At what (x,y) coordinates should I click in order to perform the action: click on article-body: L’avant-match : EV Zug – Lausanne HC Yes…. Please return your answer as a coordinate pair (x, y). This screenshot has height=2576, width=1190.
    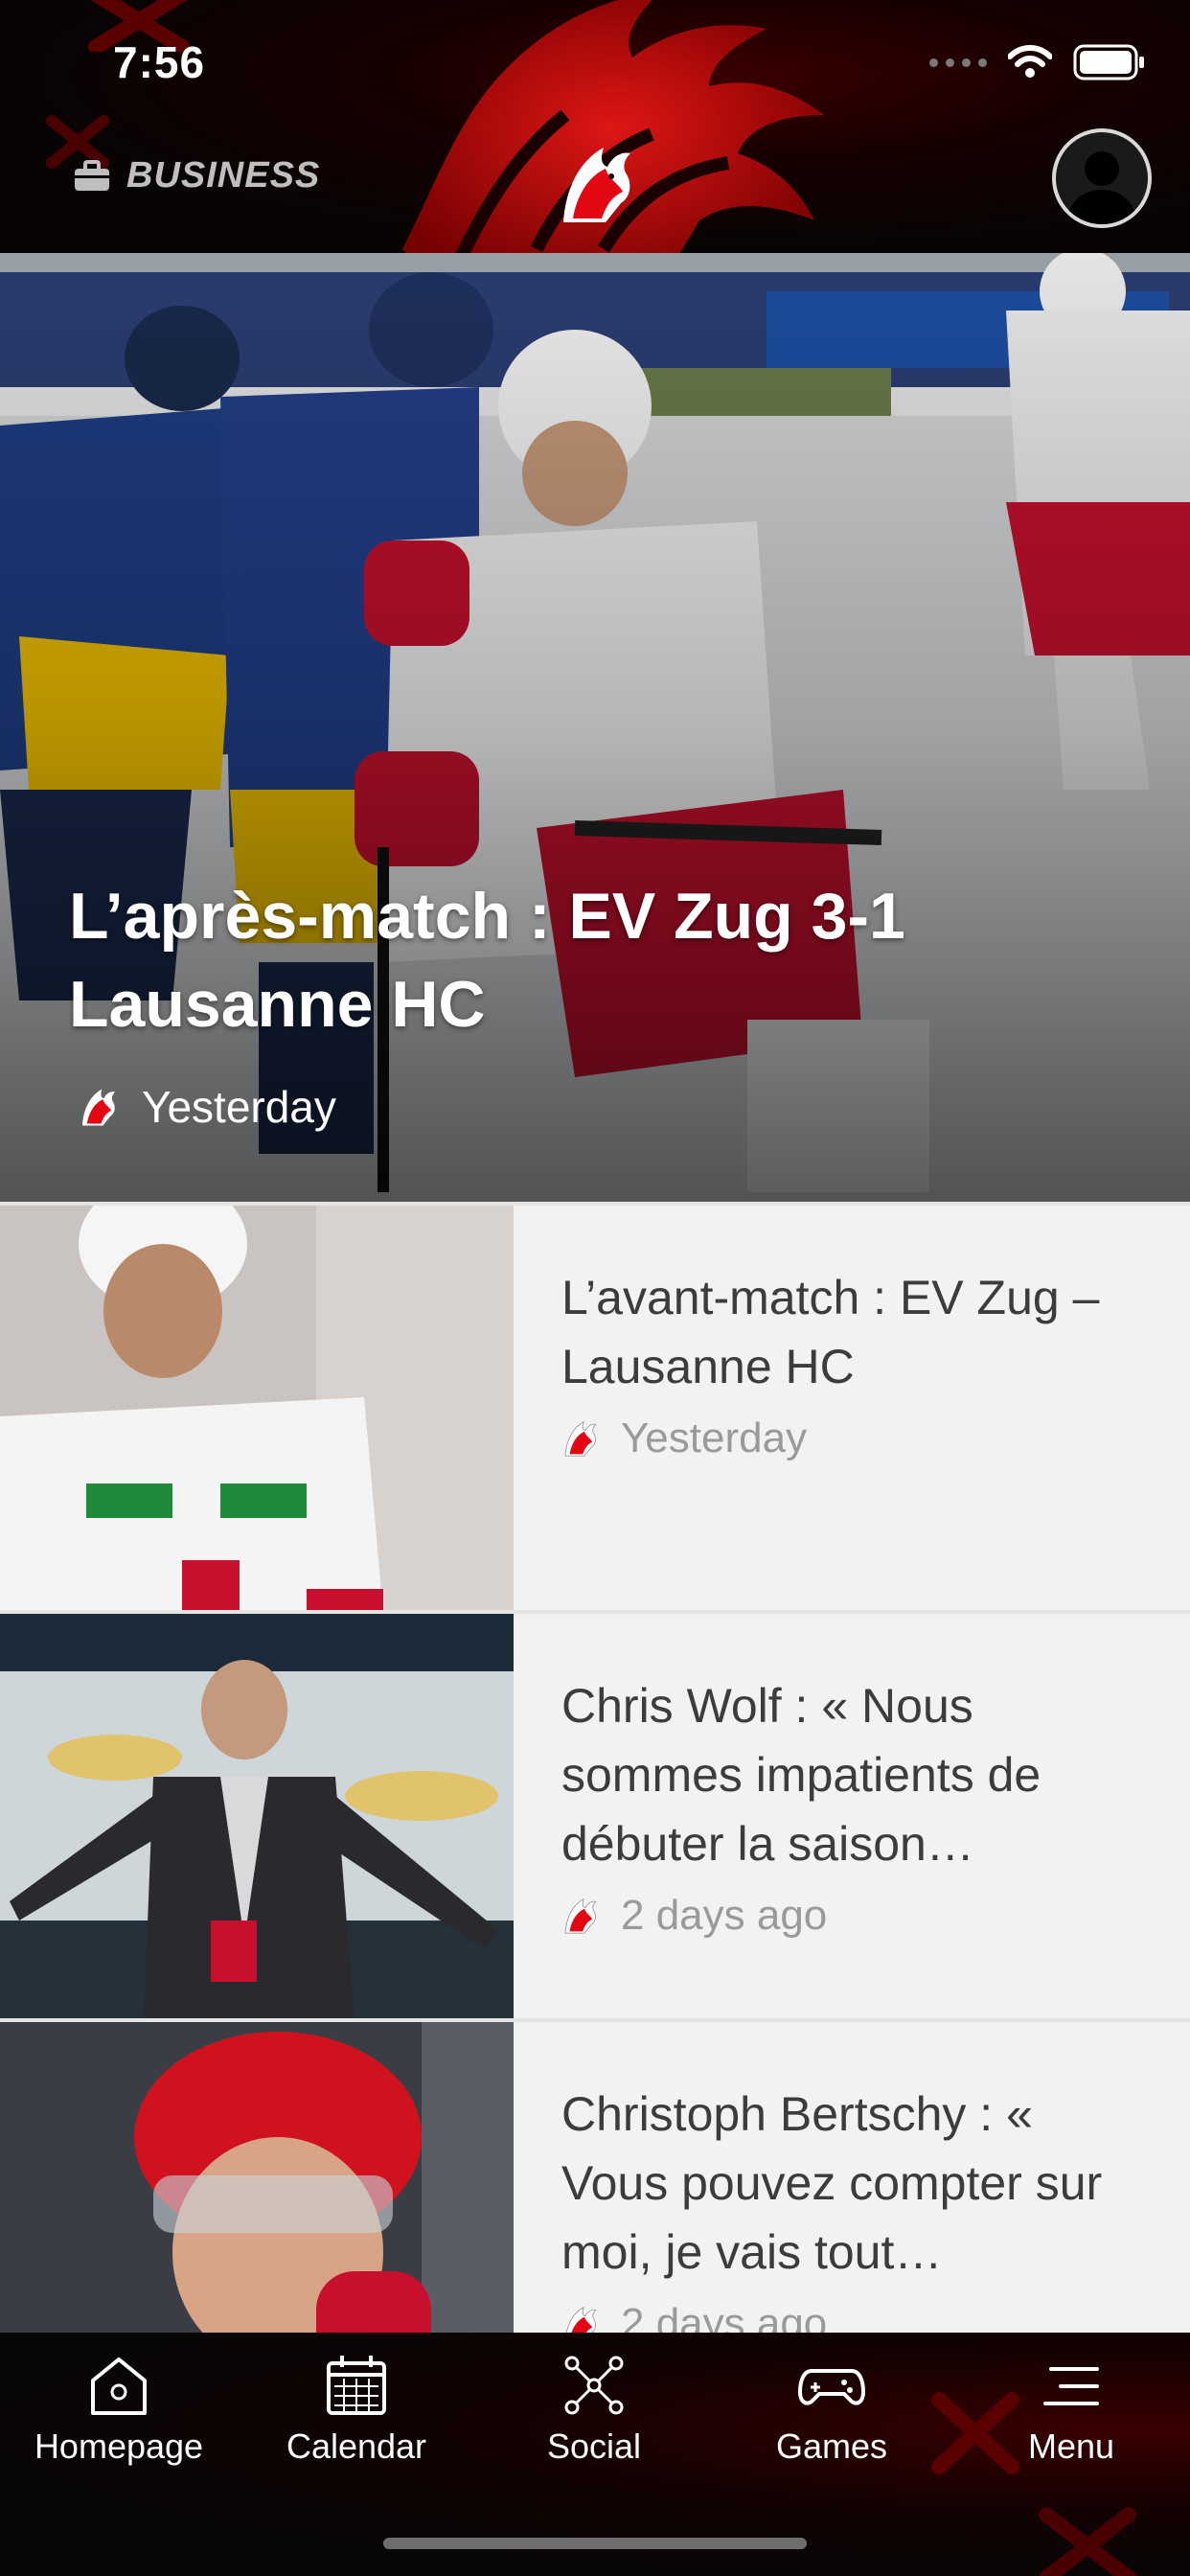
    Looking at the image, I should click on (852, 1408).